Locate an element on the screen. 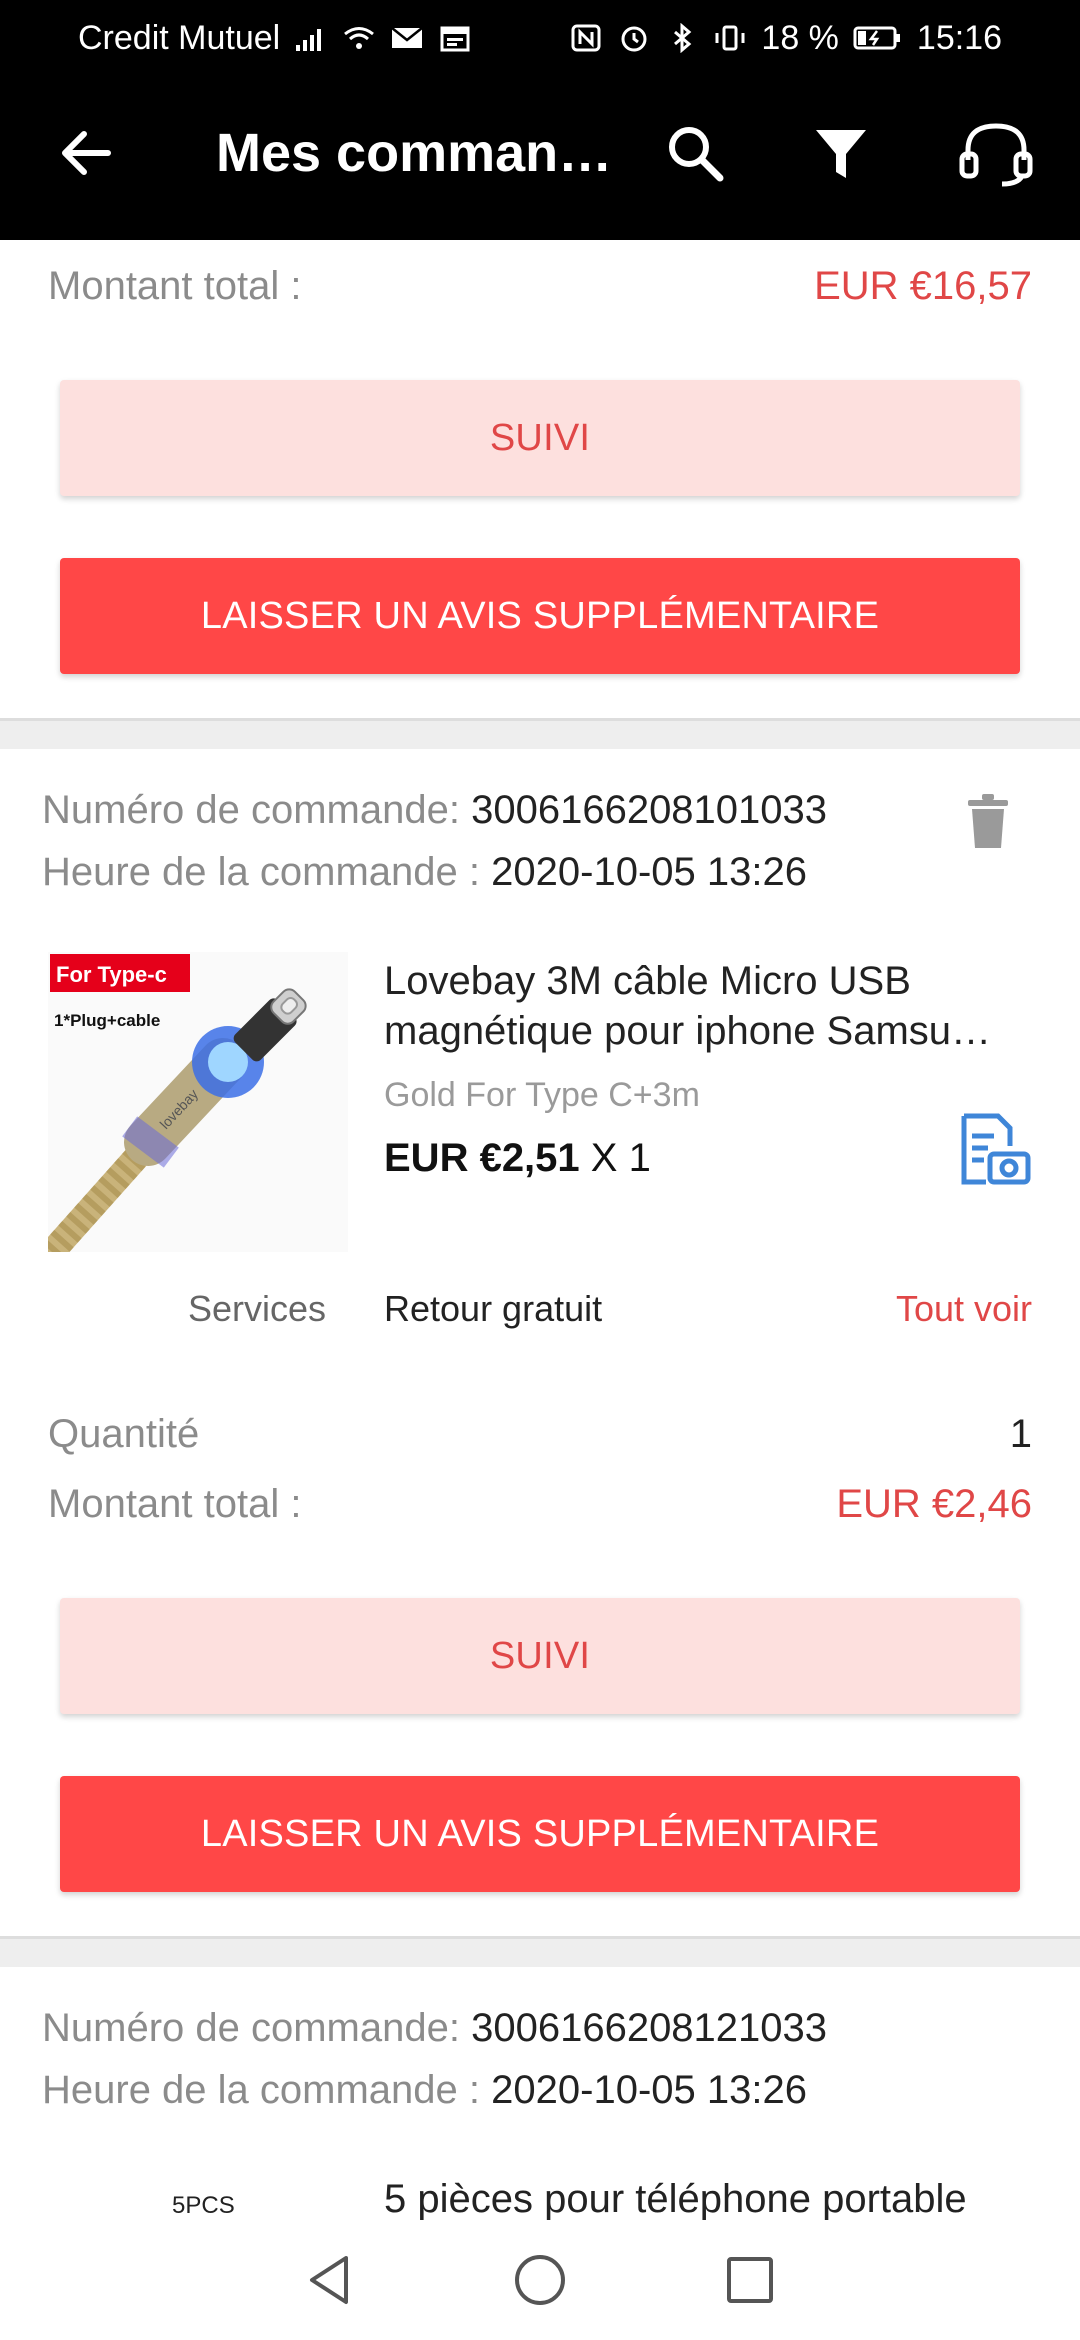  trash-icon is located at coordinates (988, 822).